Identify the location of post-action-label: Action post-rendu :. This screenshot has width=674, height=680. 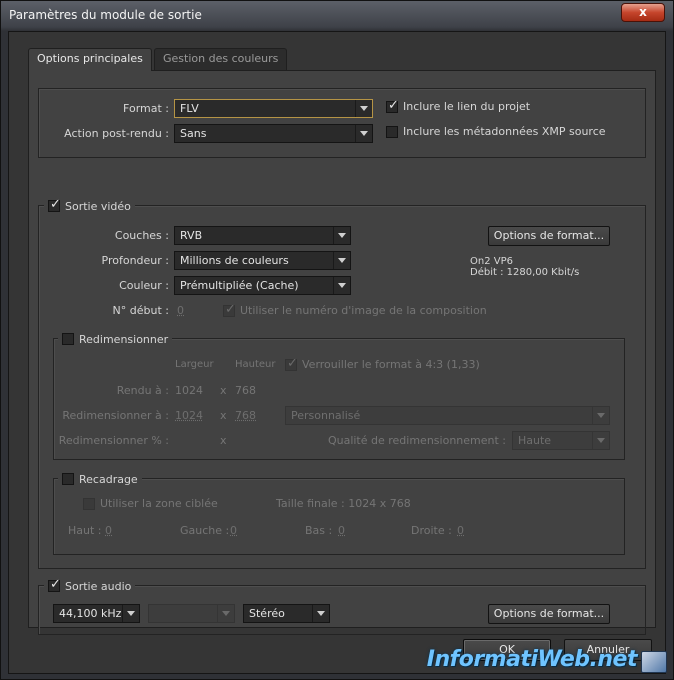
(116, 133).